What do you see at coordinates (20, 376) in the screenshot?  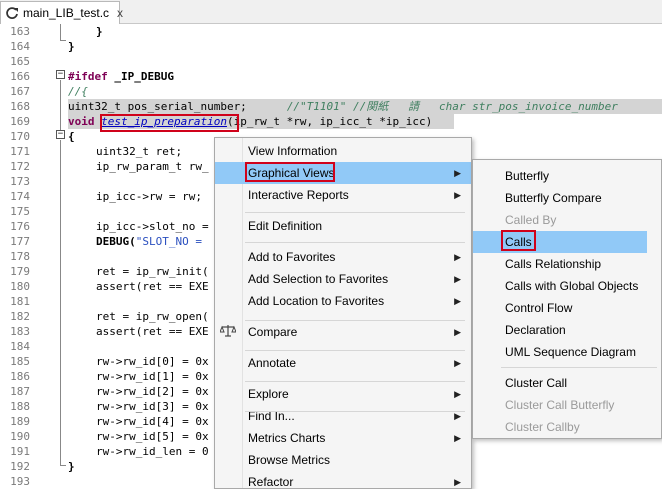 I see `line-number: 186` at bounding box center [20, 376].